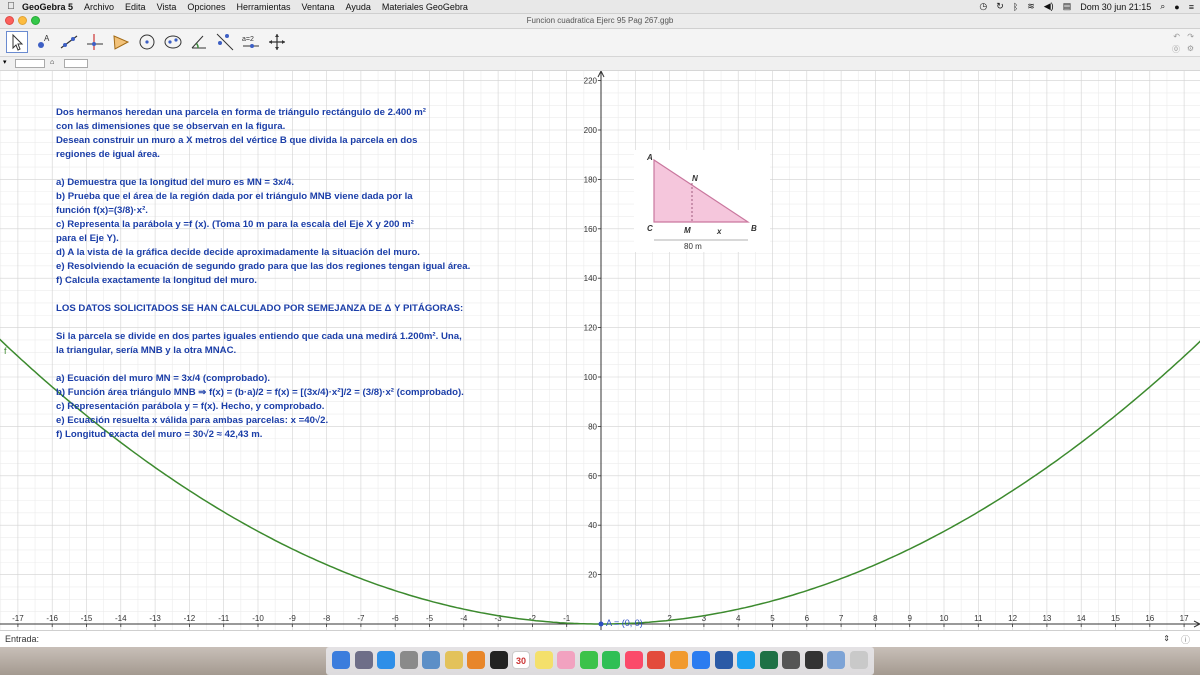 Image resolution: width=1200 pixels, height=675 pixels. I want to click on point-capture-button, so click(76, 63).